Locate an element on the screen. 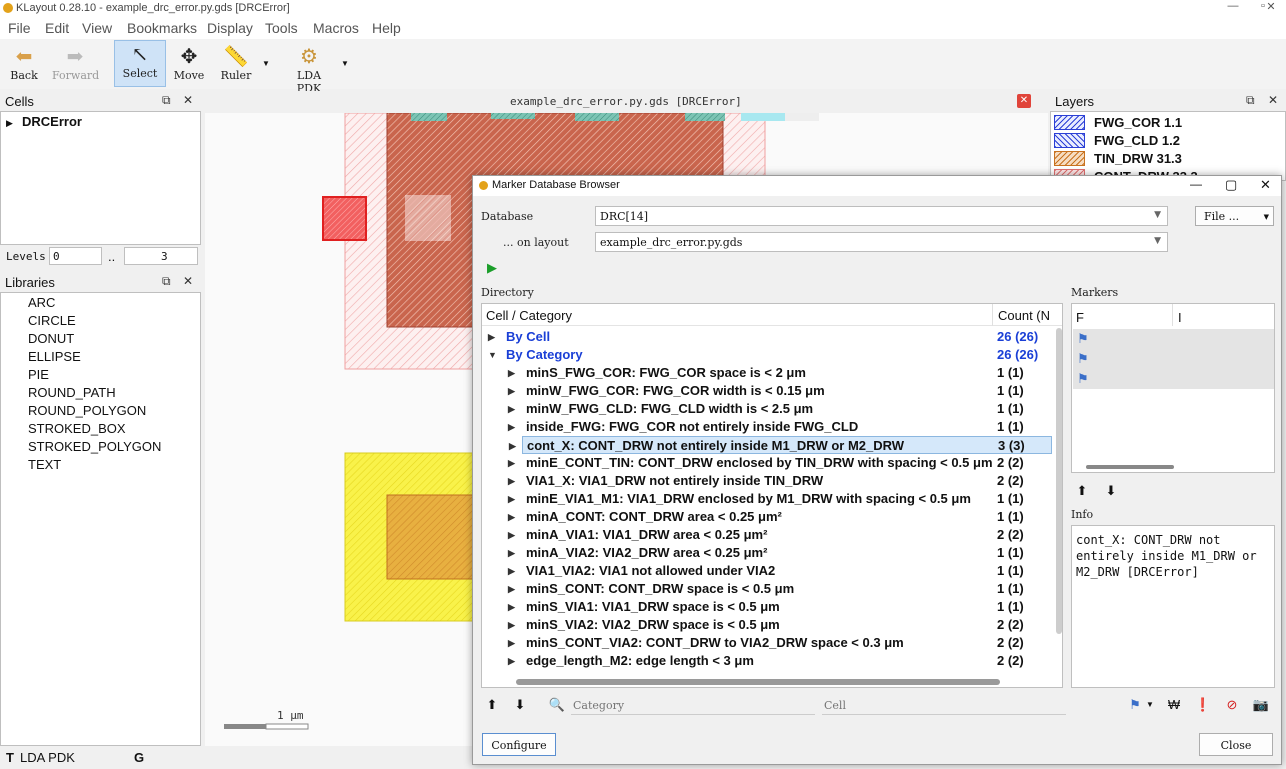  forward-button: ➡ Forward is located at coordinates (75, 65).